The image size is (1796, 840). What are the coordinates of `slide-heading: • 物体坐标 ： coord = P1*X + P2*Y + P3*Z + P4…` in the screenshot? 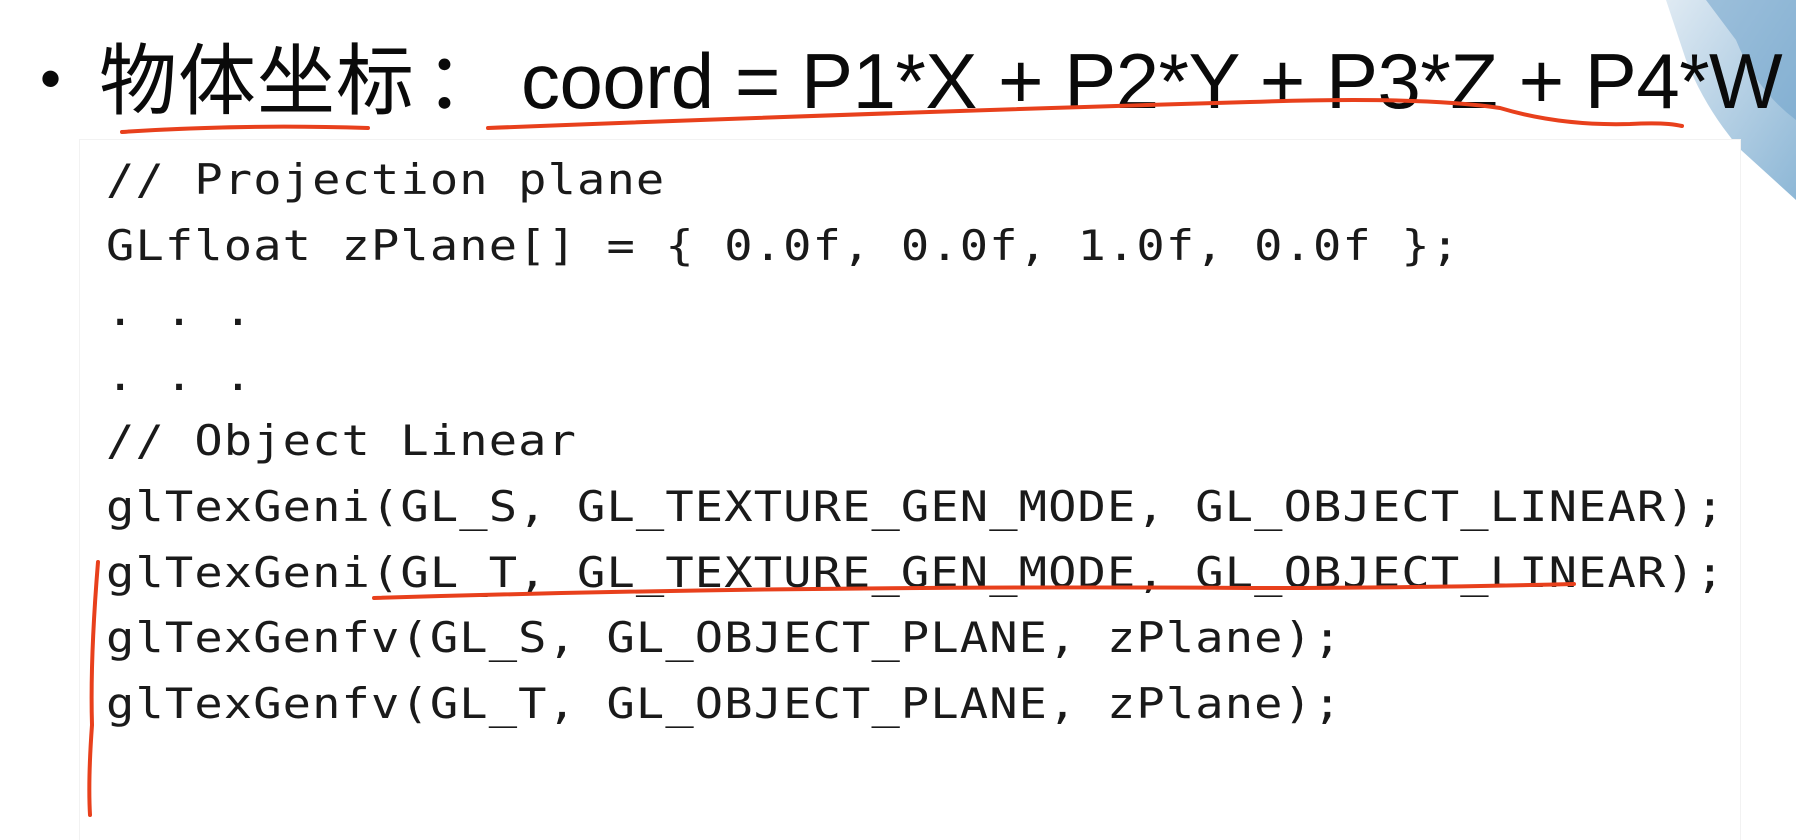 It's located at (911, 81).